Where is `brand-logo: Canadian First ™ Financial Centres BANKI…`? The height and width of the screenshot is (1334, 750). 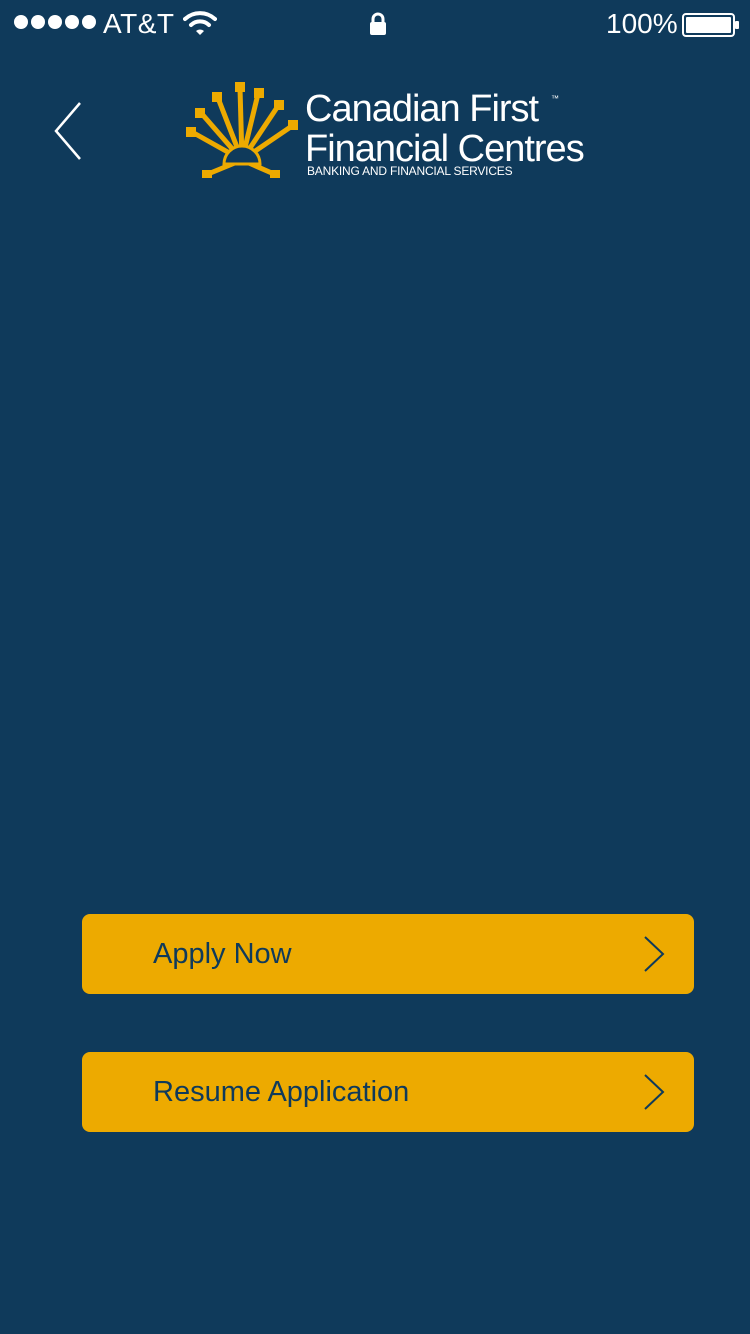 brand-logo: Canadian First ™ Financial Centres BANKI… is located at coordinates (384, 132).